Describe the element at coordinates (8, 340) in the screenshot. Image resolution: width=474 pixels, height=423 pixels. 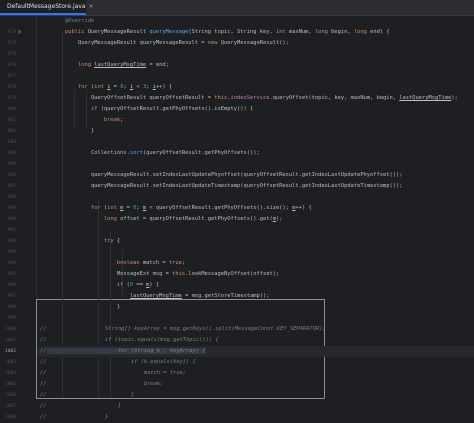
I see `line-number: 1001` at that location.